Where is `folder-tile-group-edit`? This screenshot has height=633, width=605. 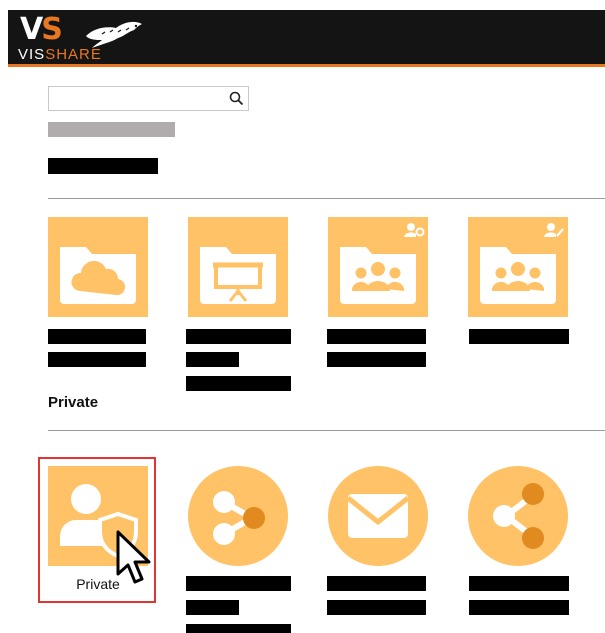
folder-tile-group-edit is located at coordinates (518, 267).